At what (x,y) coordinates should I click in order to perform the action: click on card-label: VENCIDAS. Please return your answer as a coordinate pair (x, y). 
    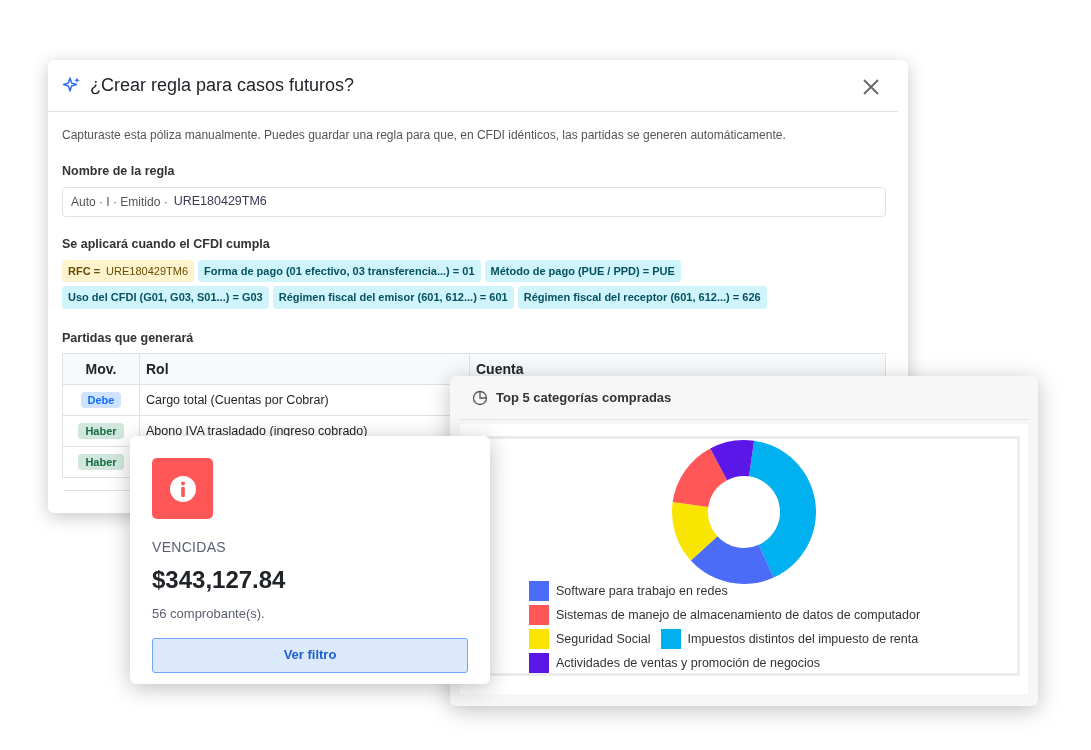
    Looking at the image, I should click on (189, 547).